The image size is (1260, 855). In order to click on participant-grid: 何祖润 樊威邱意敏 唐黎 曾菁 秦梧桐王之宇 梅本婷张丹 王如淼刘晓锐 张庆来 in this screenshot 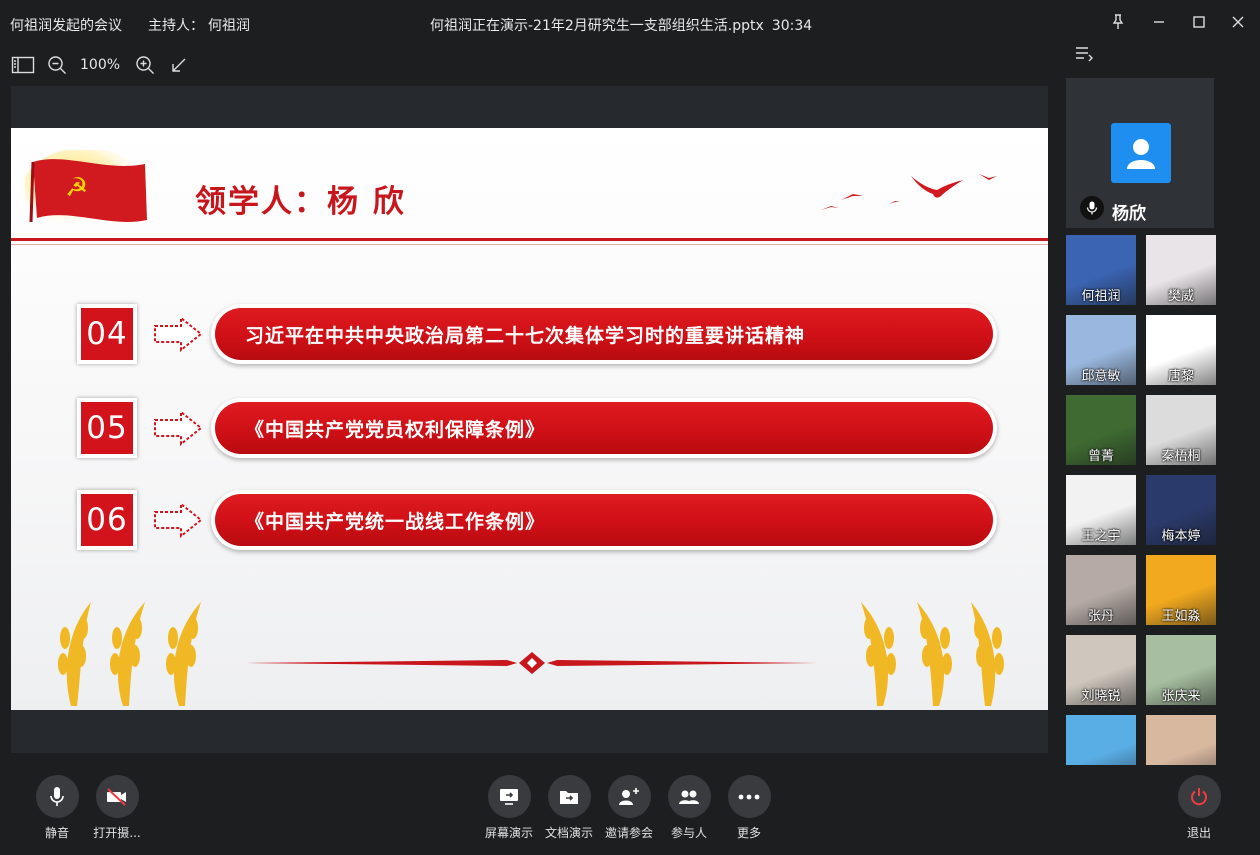, I will do `click(1142, 500)`.